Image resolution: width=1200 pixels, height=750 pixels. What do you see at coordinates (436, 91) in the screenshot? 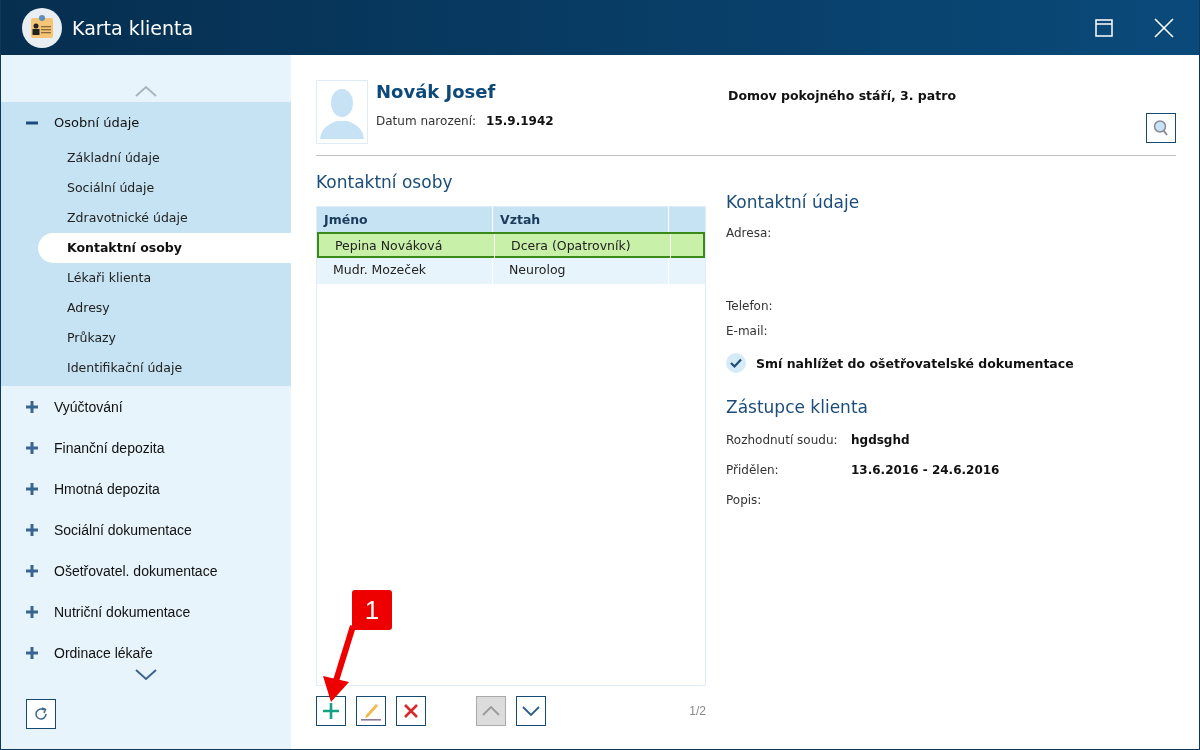
I see `client-name: Novák Josef` at bounding box center [436, 91].